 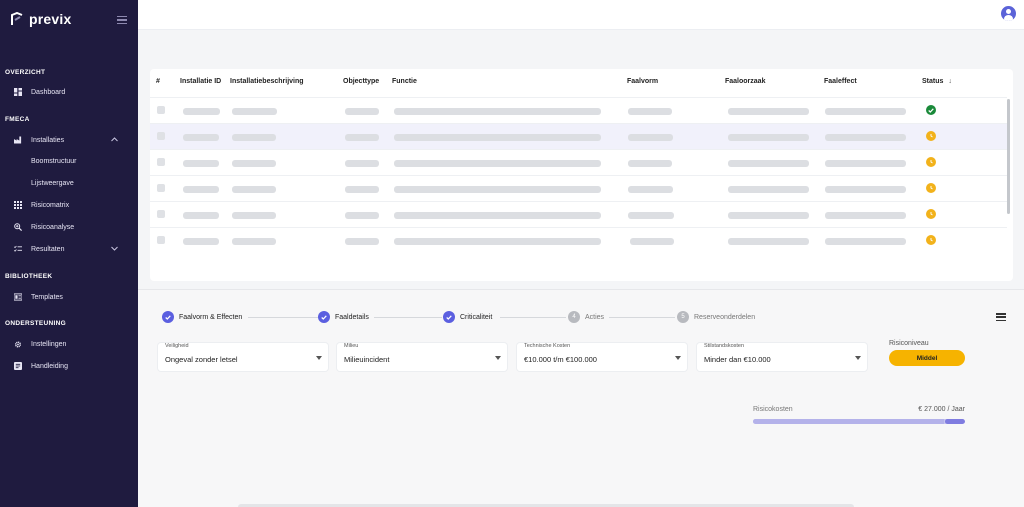 What do you see at coordinates (351, 346) in the screenshot?
I see `field-label: Milieu` at bounding box center [351, 346].